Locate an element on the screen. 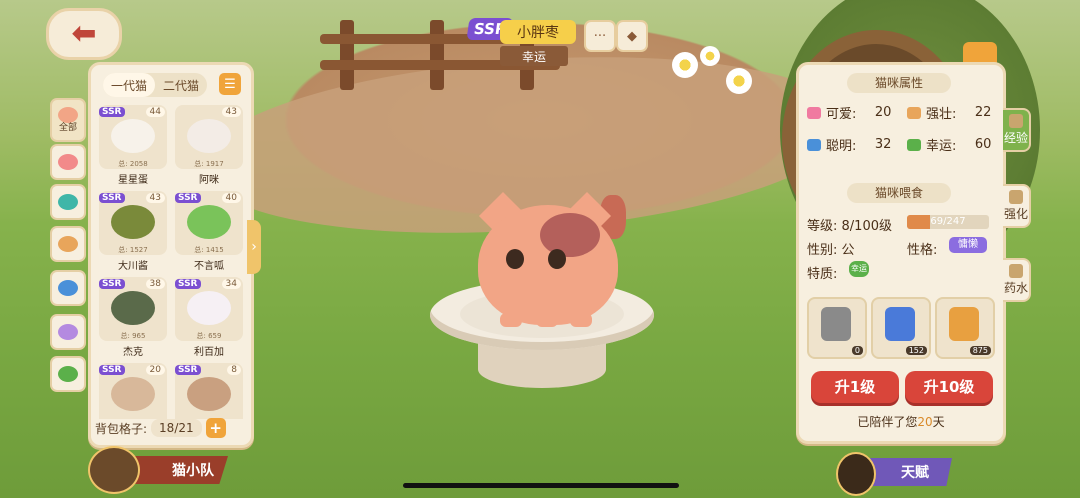 This screenshot has height=498, width=1080. cat-card: SSR 8 is located at coordinates (209, 391).